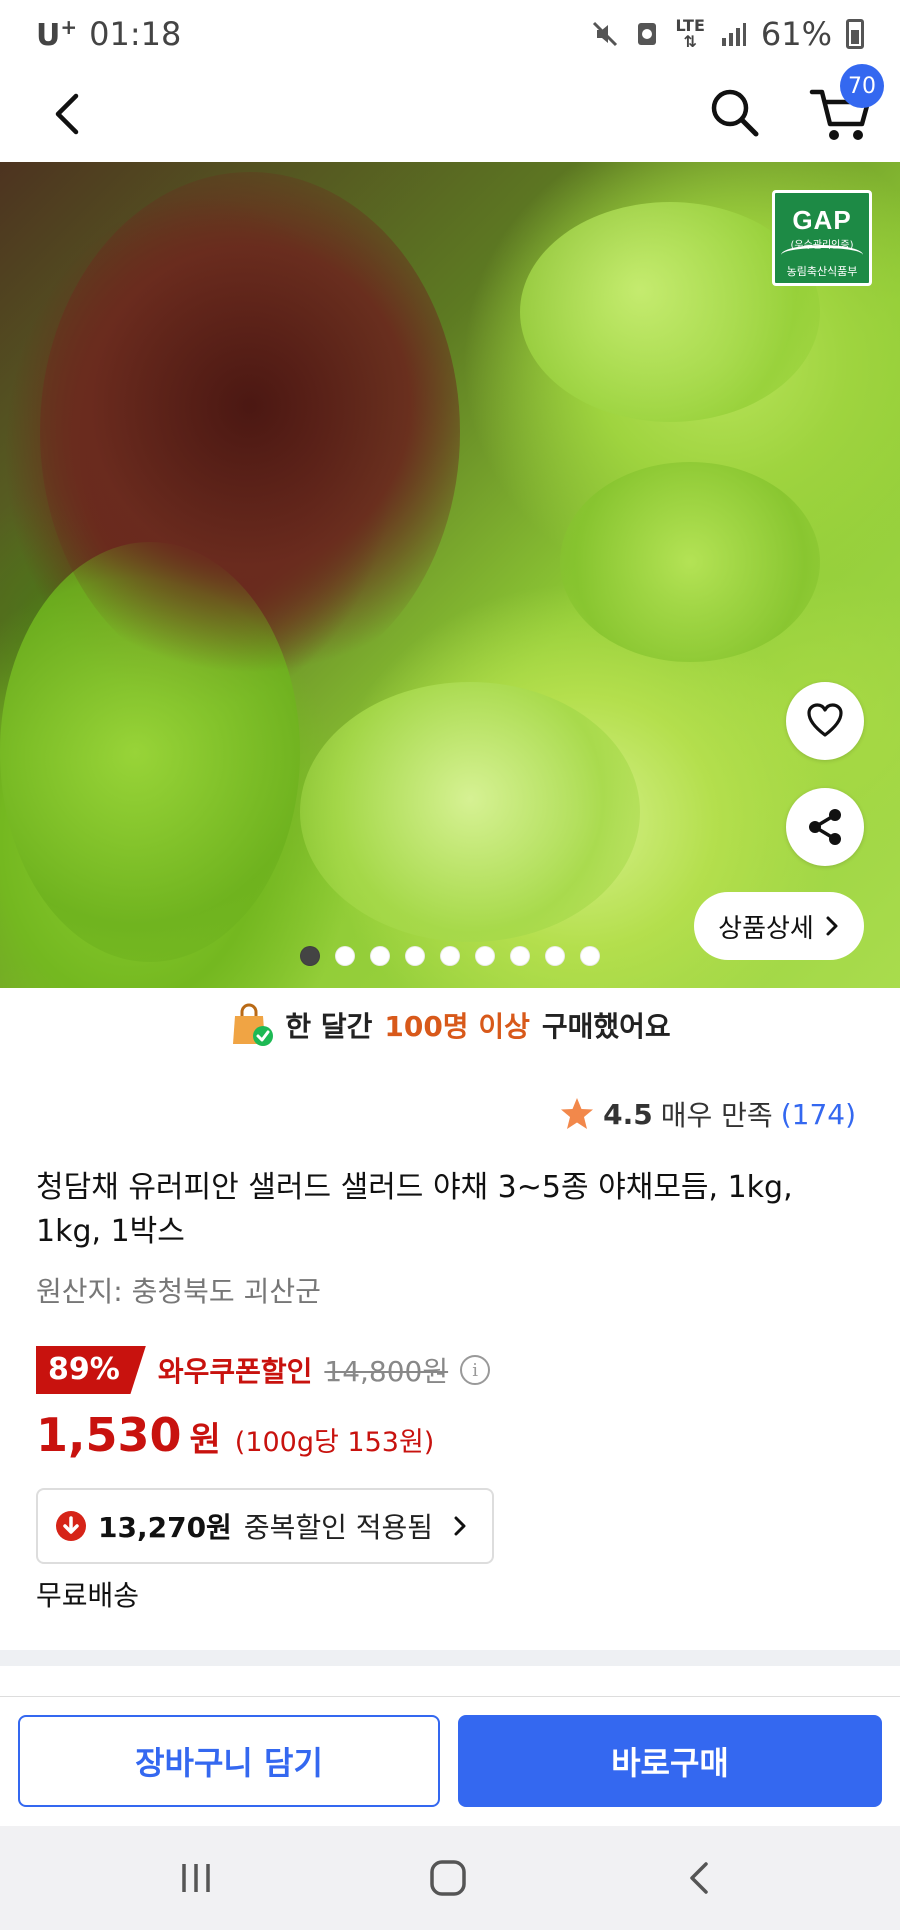 The height and width of the screenshot is (1930, 900). What do you see at coordinates (69, 27) in the screenshot?
I see `carrier-sup: +` at bounding box center [69, 27].